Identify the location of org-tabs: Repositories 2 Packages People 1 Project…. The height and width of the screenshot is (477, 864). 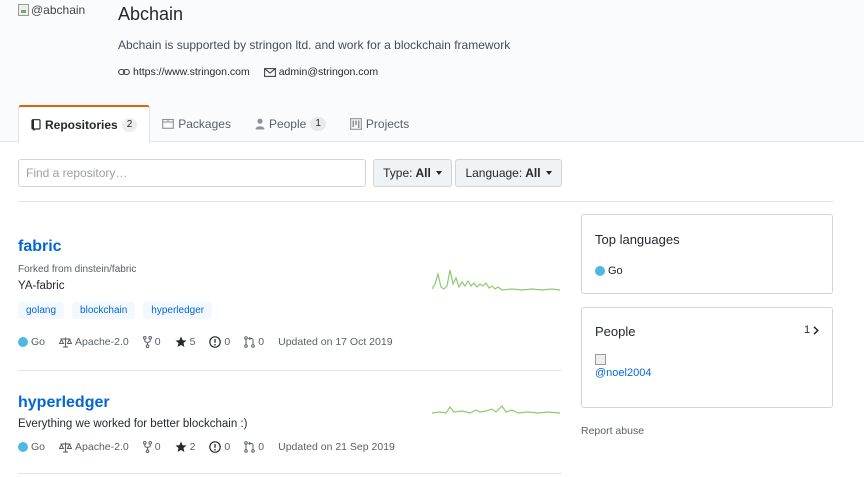
(219, 124).